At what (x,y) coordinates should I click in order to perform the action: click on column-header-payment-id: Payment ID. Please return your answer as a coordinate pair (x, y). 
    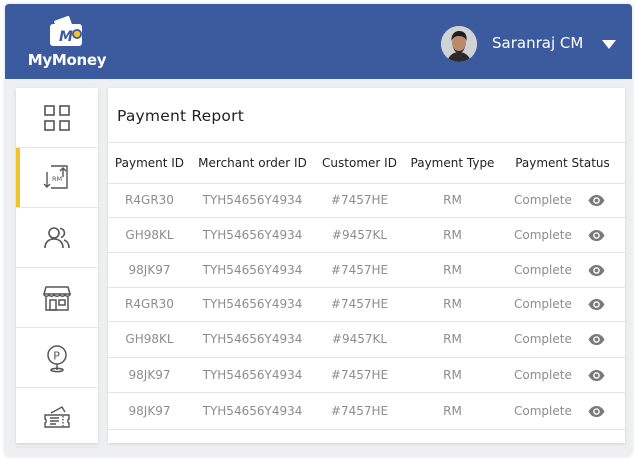
    Looking at the image, I should click on (149, 163).